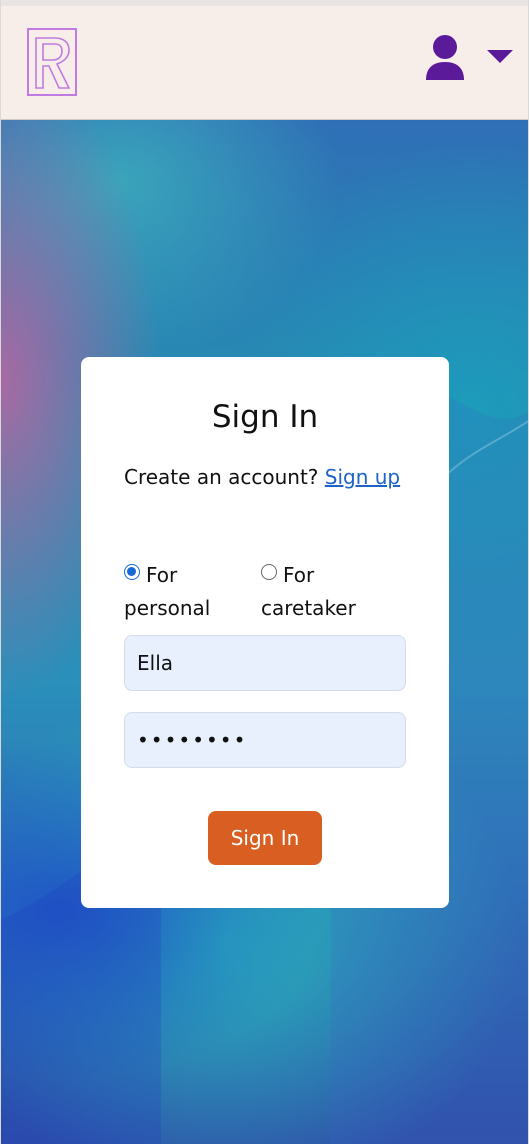  Describe the element at coordinates (500, 56) in the screenshot. I see `caret-down-icon` at that location.